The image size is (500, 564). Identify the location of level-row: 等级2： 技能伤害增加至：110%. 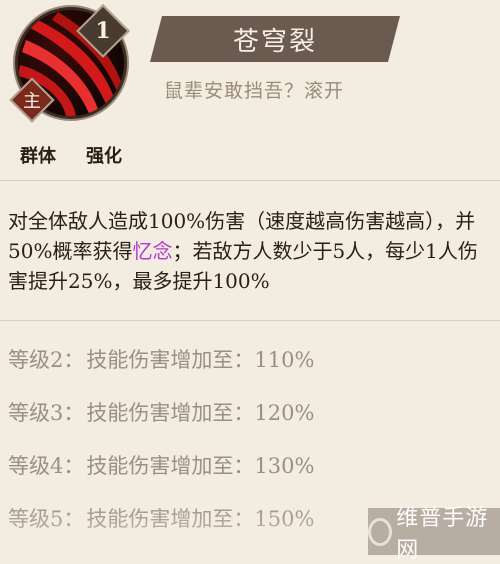
(251, 358).